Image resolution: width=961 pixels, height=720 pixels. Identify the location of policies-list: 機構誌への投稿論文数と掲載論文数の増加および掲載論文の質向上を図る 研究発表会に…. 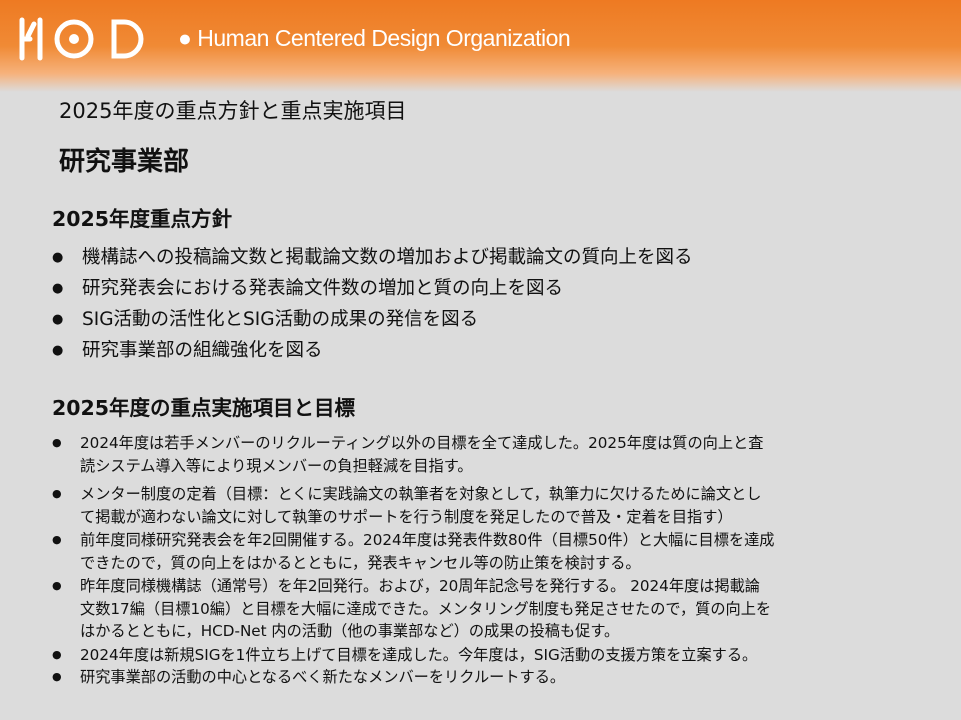
(372, 304).